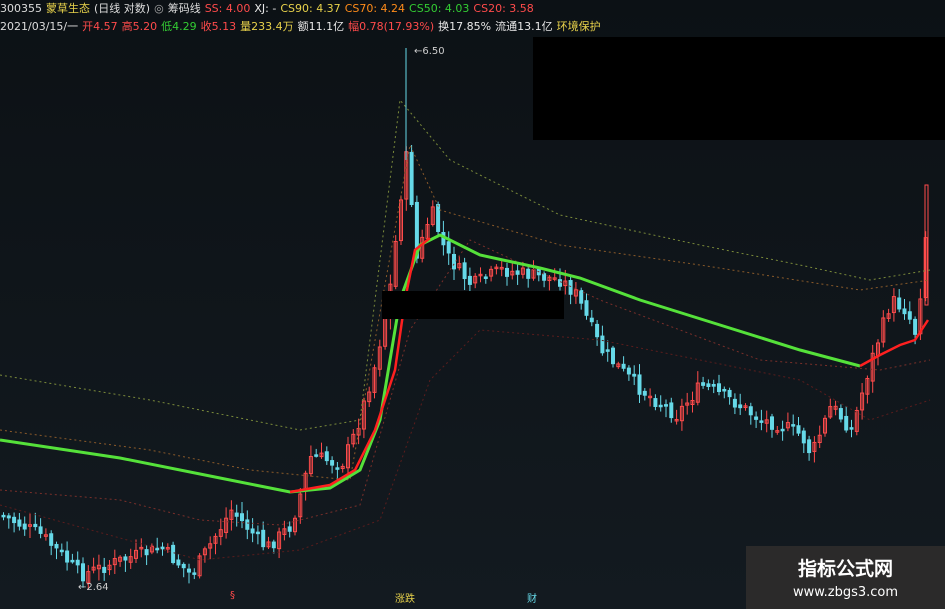 This screenshot has width=945, height=609. What do you see at coordinates (267, 26) in the screenshot?
I see `line2-item: 量233.4万` at bounding box center [267, 26].